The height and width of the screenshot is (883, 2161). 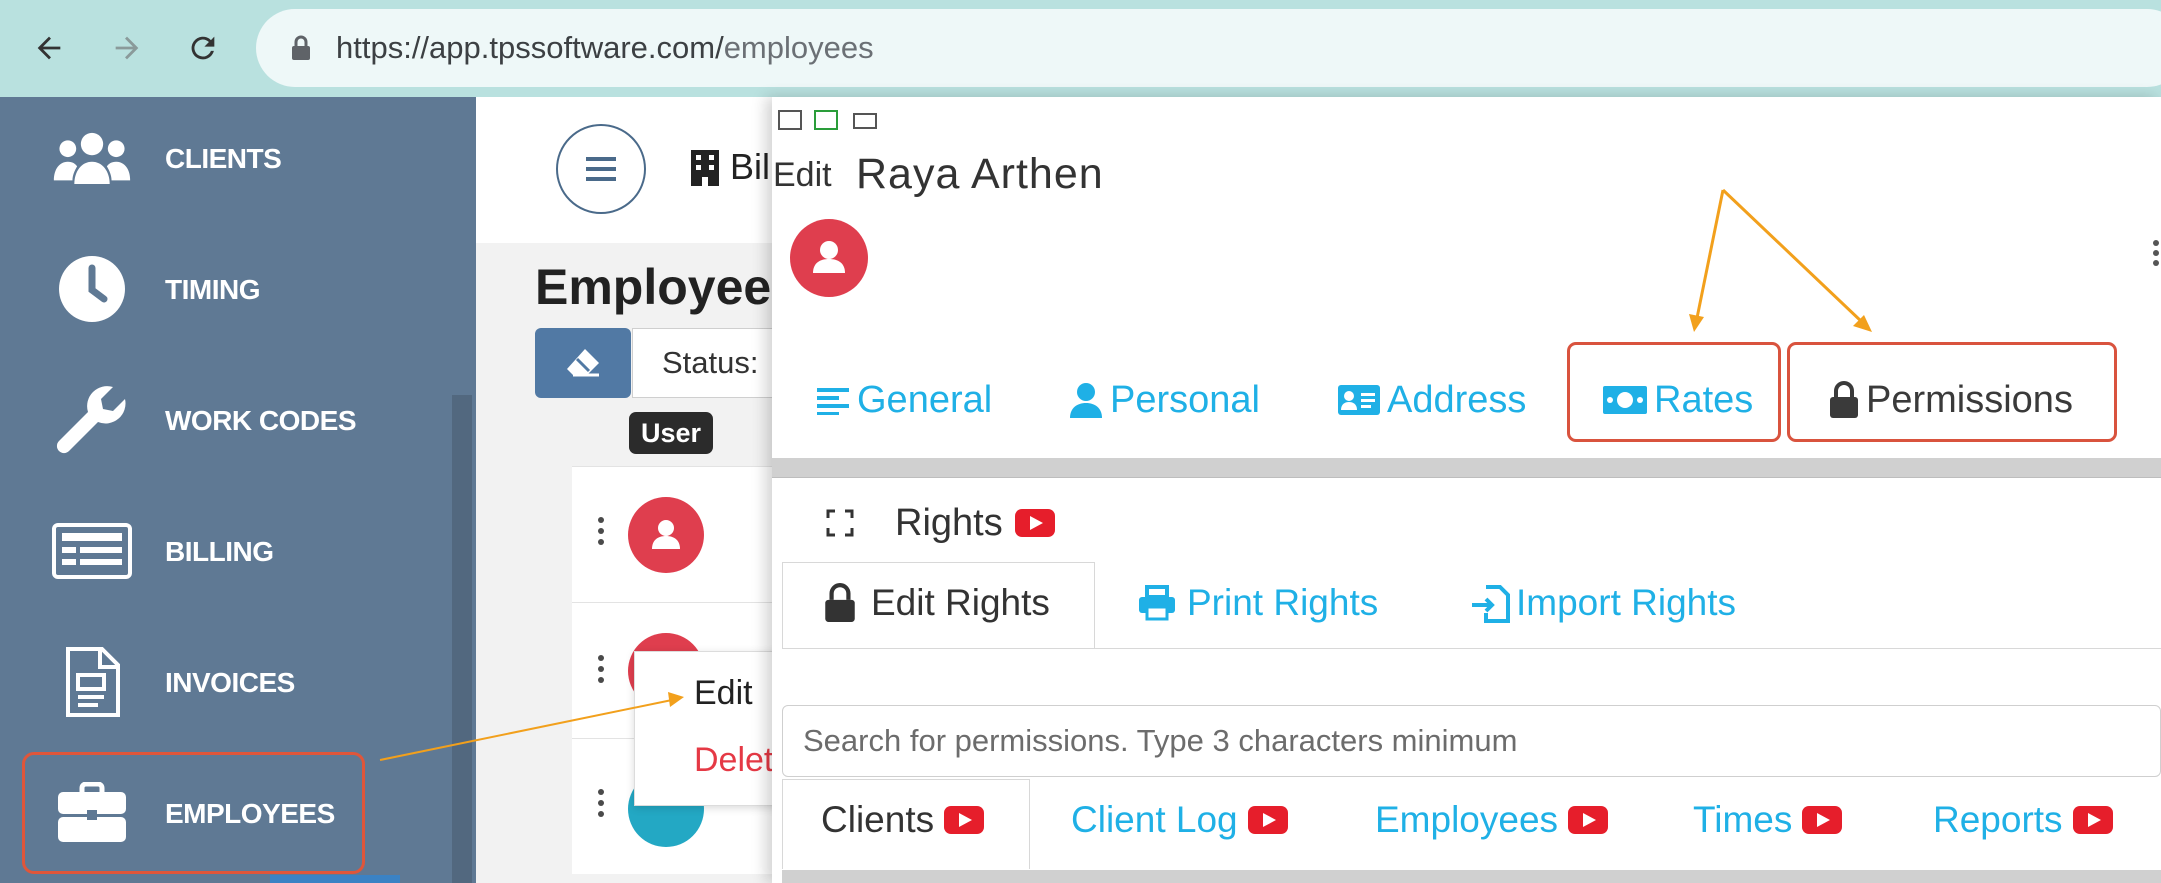 I want to click on browser-toolbar: https://app.tpssoftware.com/employees, so click(x=1080, y=48).